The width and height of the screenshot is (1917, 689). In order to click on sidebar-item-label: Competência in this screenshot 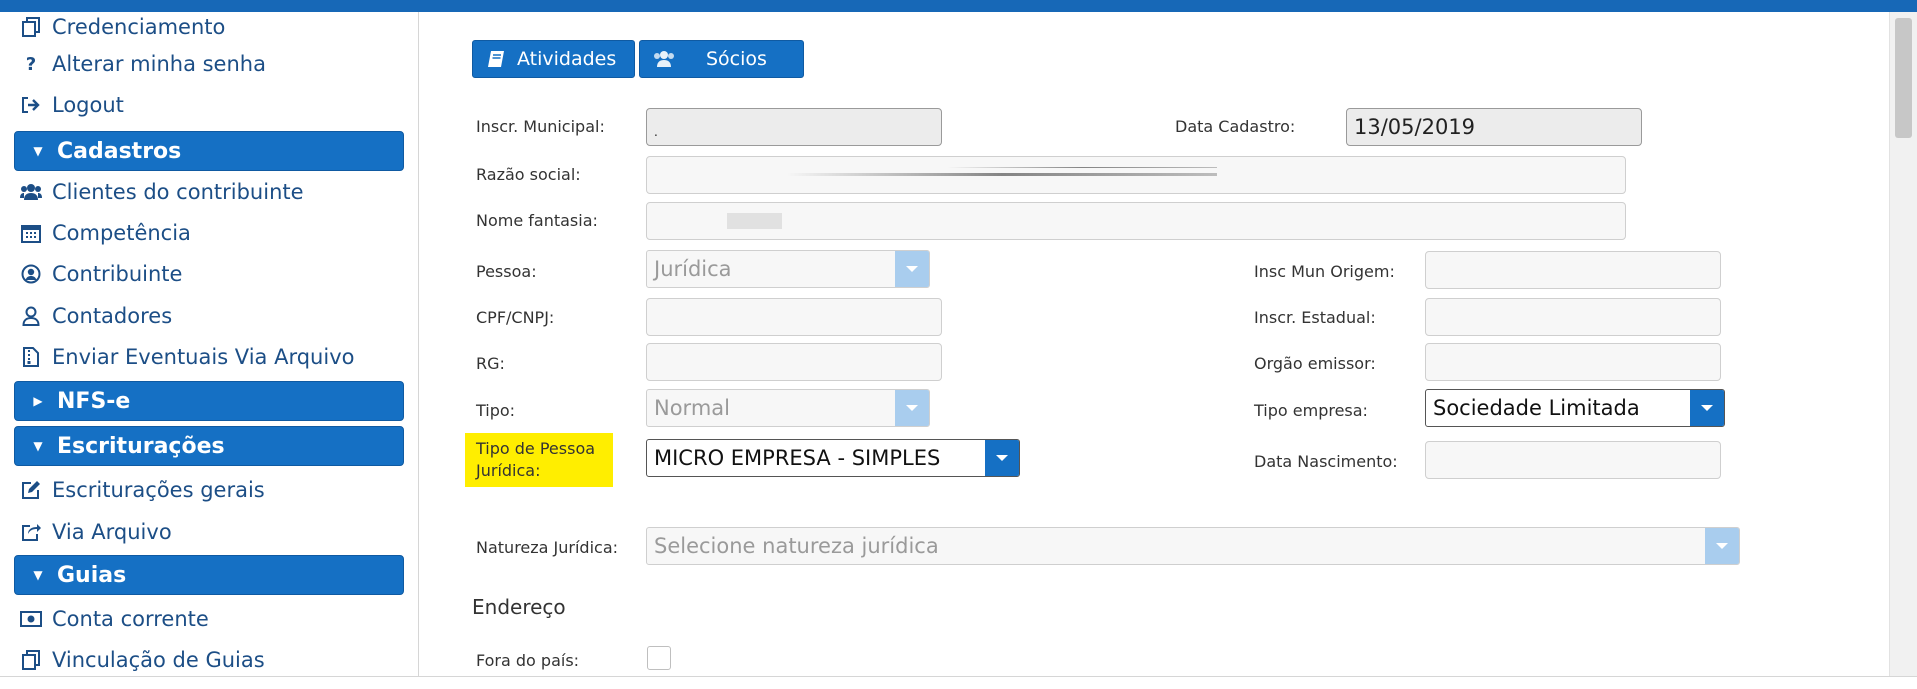, I will do `click(121, 233)`.